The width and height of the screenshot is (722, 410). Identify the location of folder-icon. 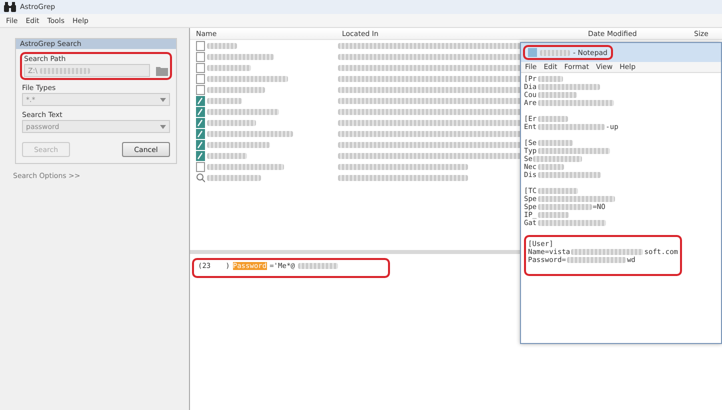
(162, 71).